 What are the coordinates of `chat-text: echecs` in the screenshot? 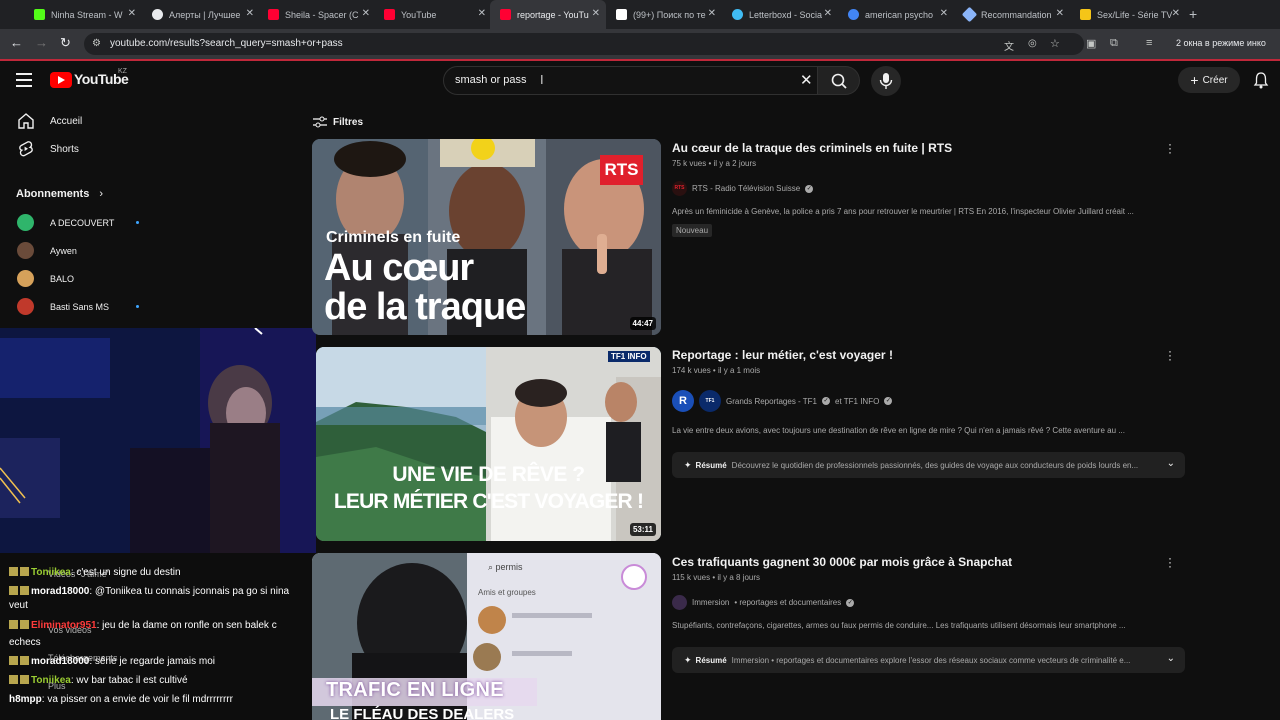 It's located at (25, 642).